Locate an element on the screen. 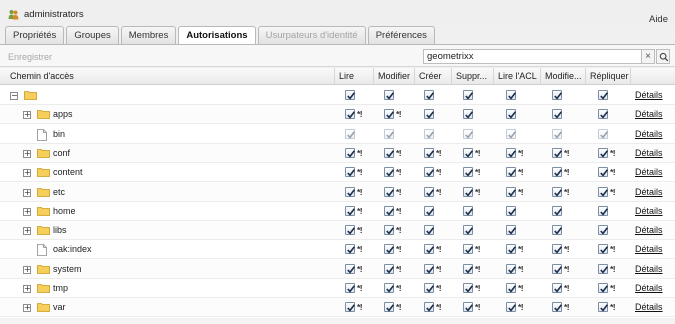  column-header-7: Répliquer is located at coordinates (607, 76).